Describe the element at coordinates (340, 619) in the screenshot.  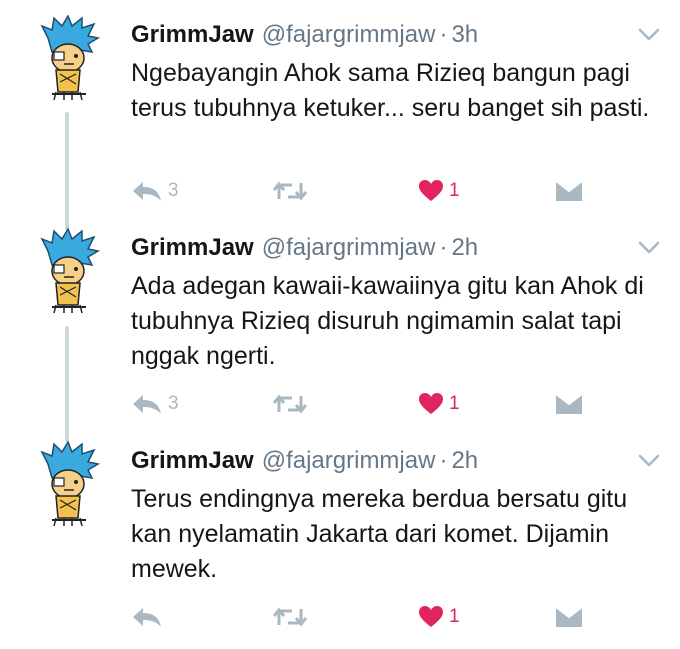
I see `tweet-actions: 1` at that location.